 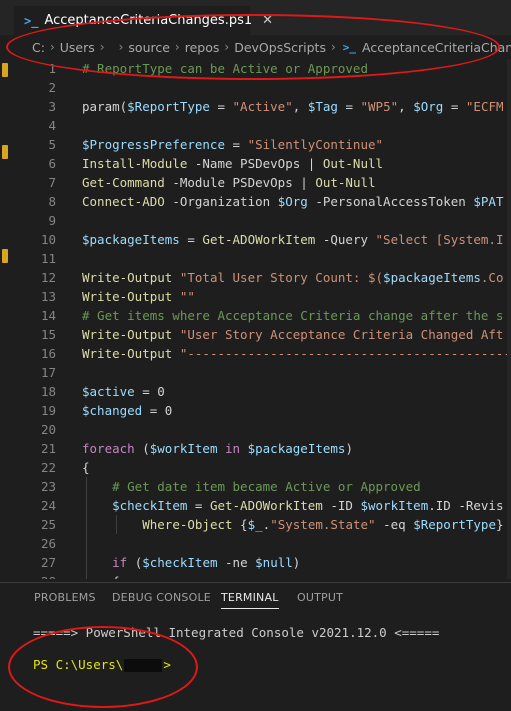 I want to click on line-number: 13, so click(x=48, y=296).